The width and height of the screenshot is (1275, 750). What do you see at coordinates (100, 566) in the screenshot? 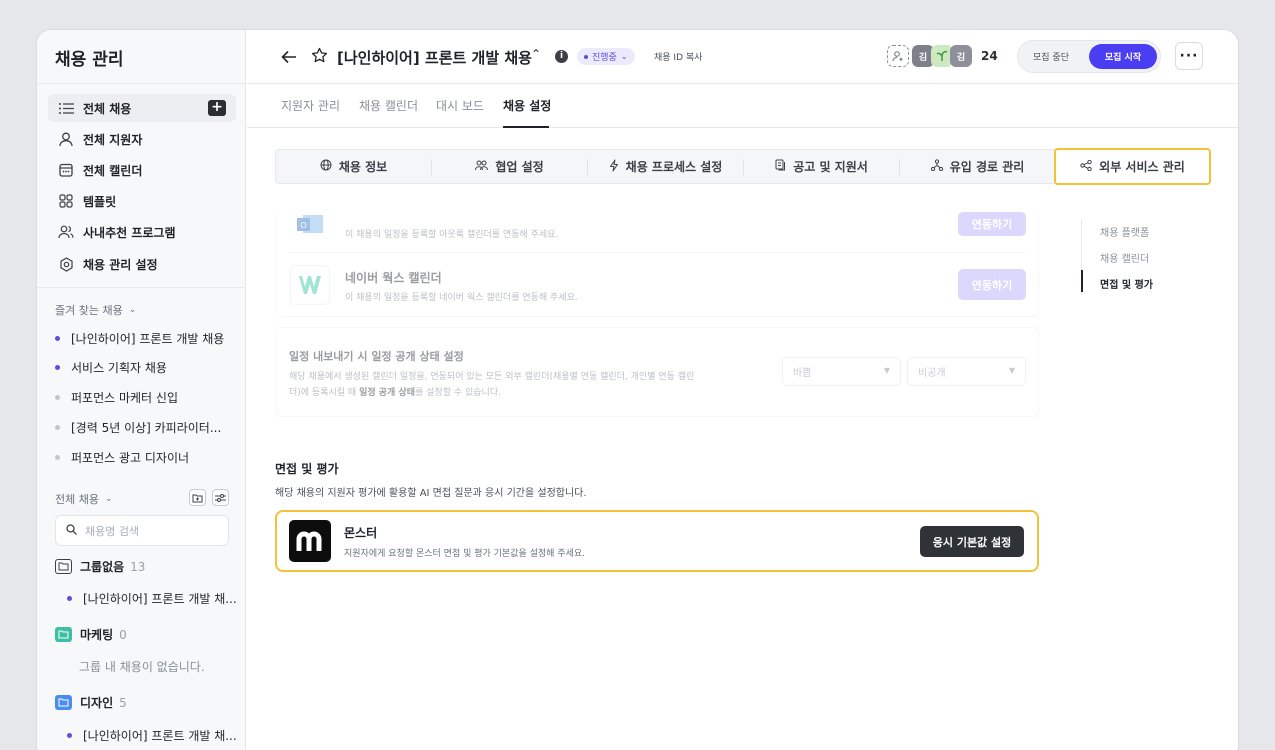
I see `group-none: 그룹없음 13` at bounding box center [100, 566].